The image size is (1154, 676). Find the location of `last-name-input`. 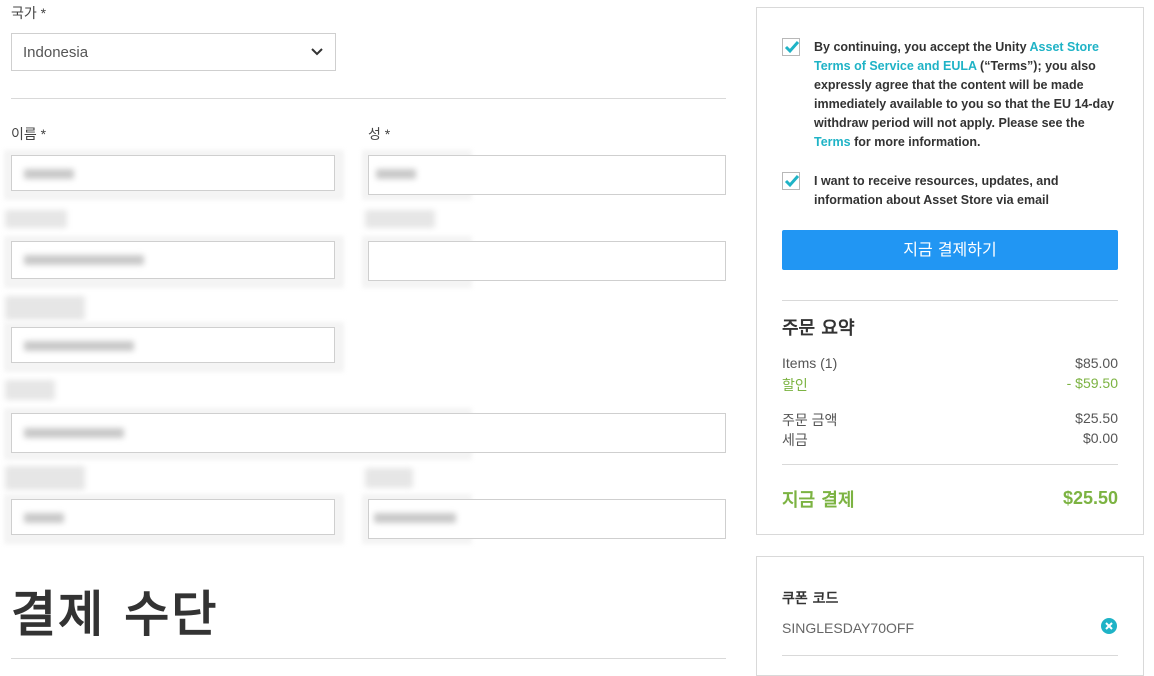

last-name-input is located at coordinates (547, 175).